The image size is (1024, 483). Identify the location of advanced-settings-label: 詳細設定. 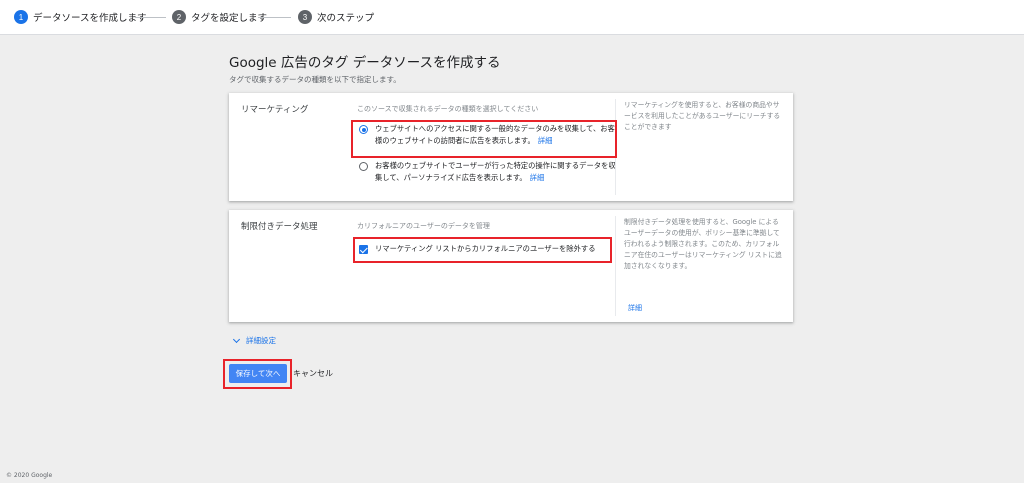
(261, 340).